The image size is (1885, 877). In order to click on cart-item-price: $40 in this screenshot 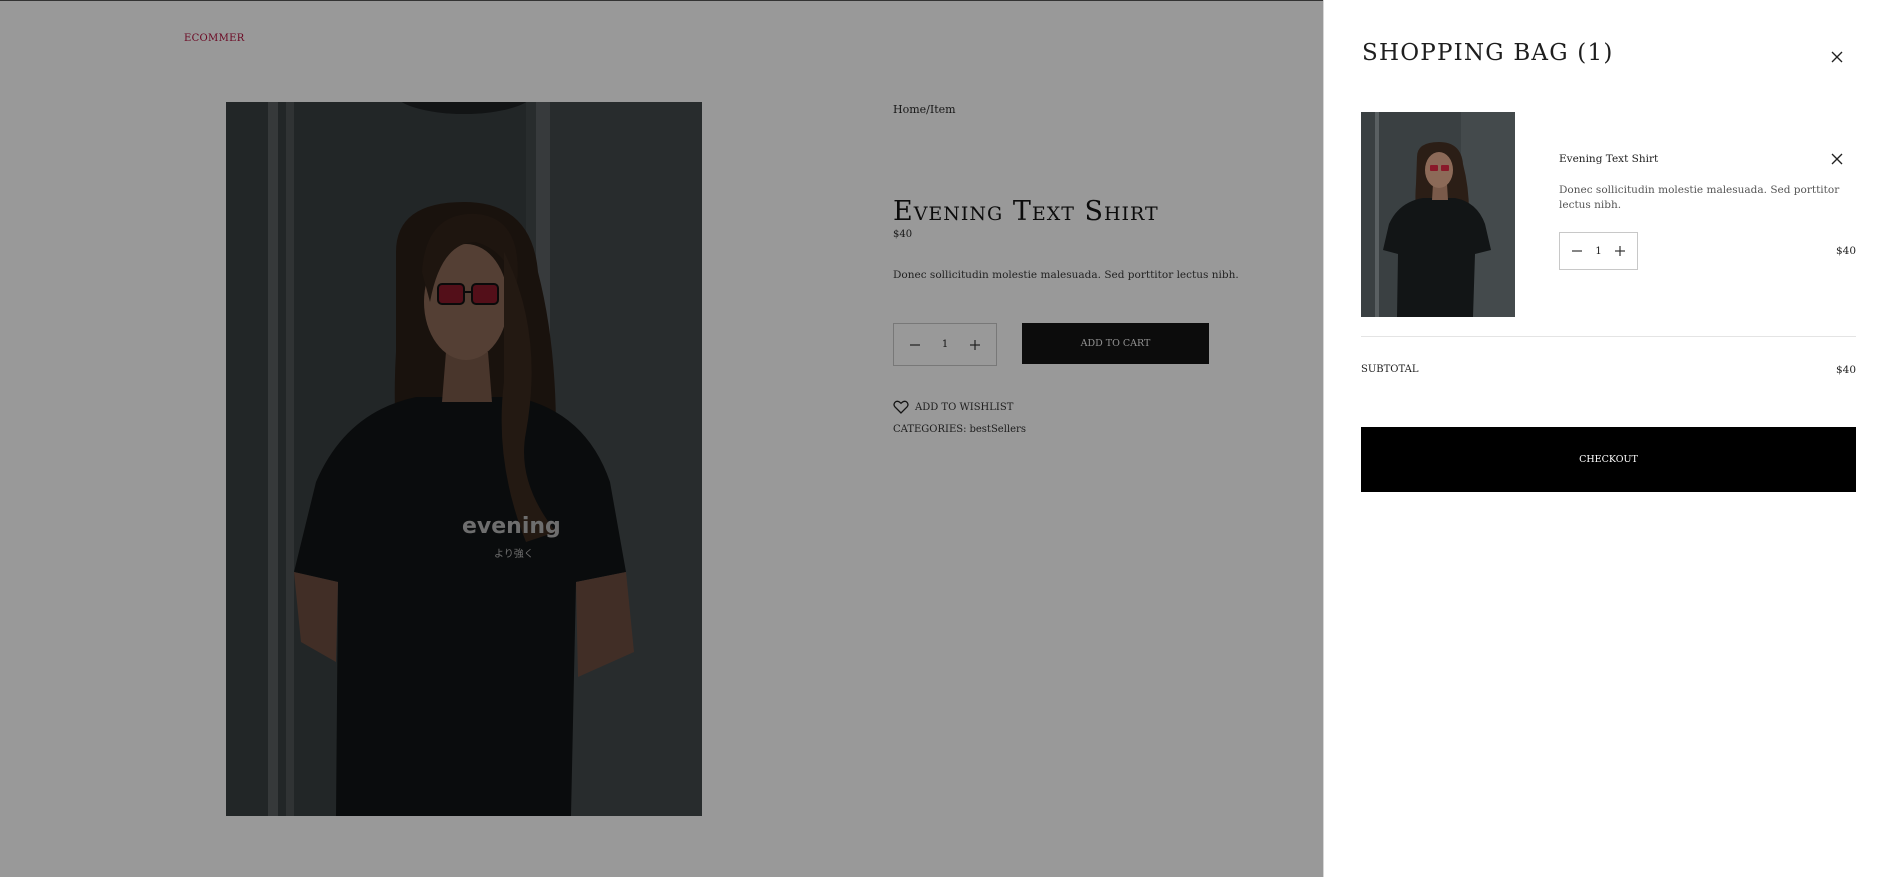, I will do `click(1845, 251)`.